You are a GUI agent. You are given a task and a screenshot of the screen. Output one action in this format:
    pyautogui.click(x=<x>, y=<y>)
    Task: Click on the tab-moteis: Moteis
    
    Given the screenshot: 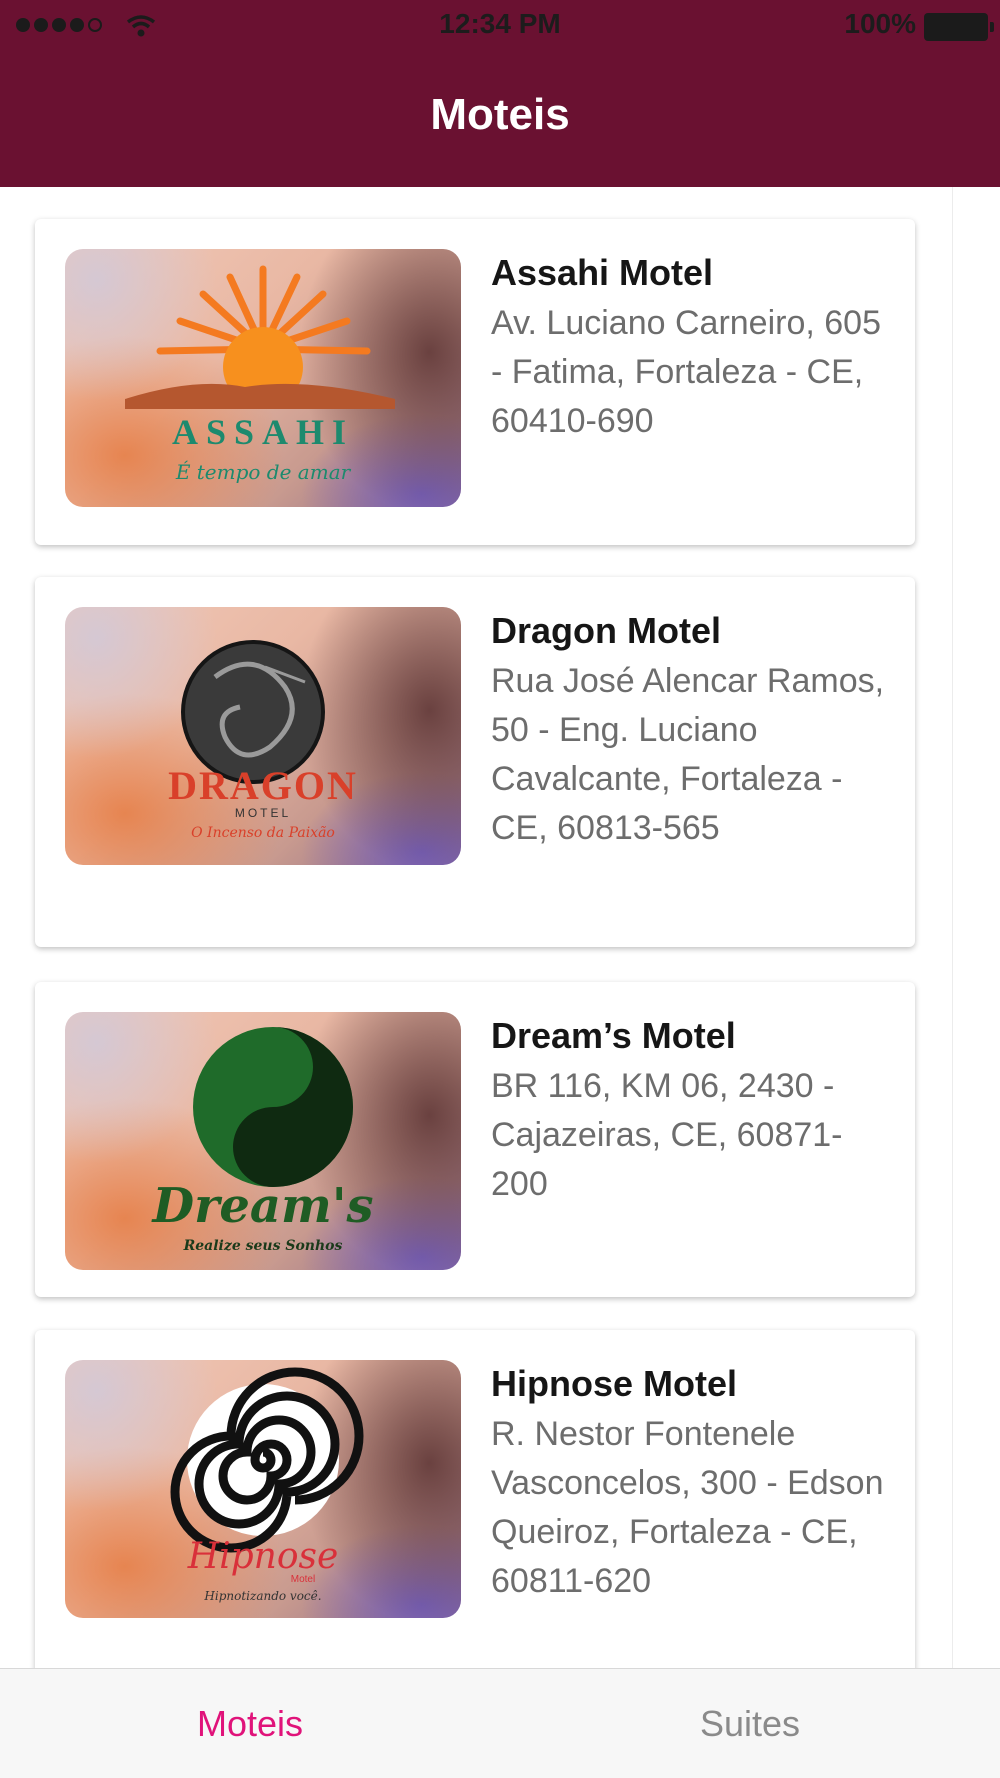 What is the action you would take?
    pyautogui.click(x=250, y=1723)
    